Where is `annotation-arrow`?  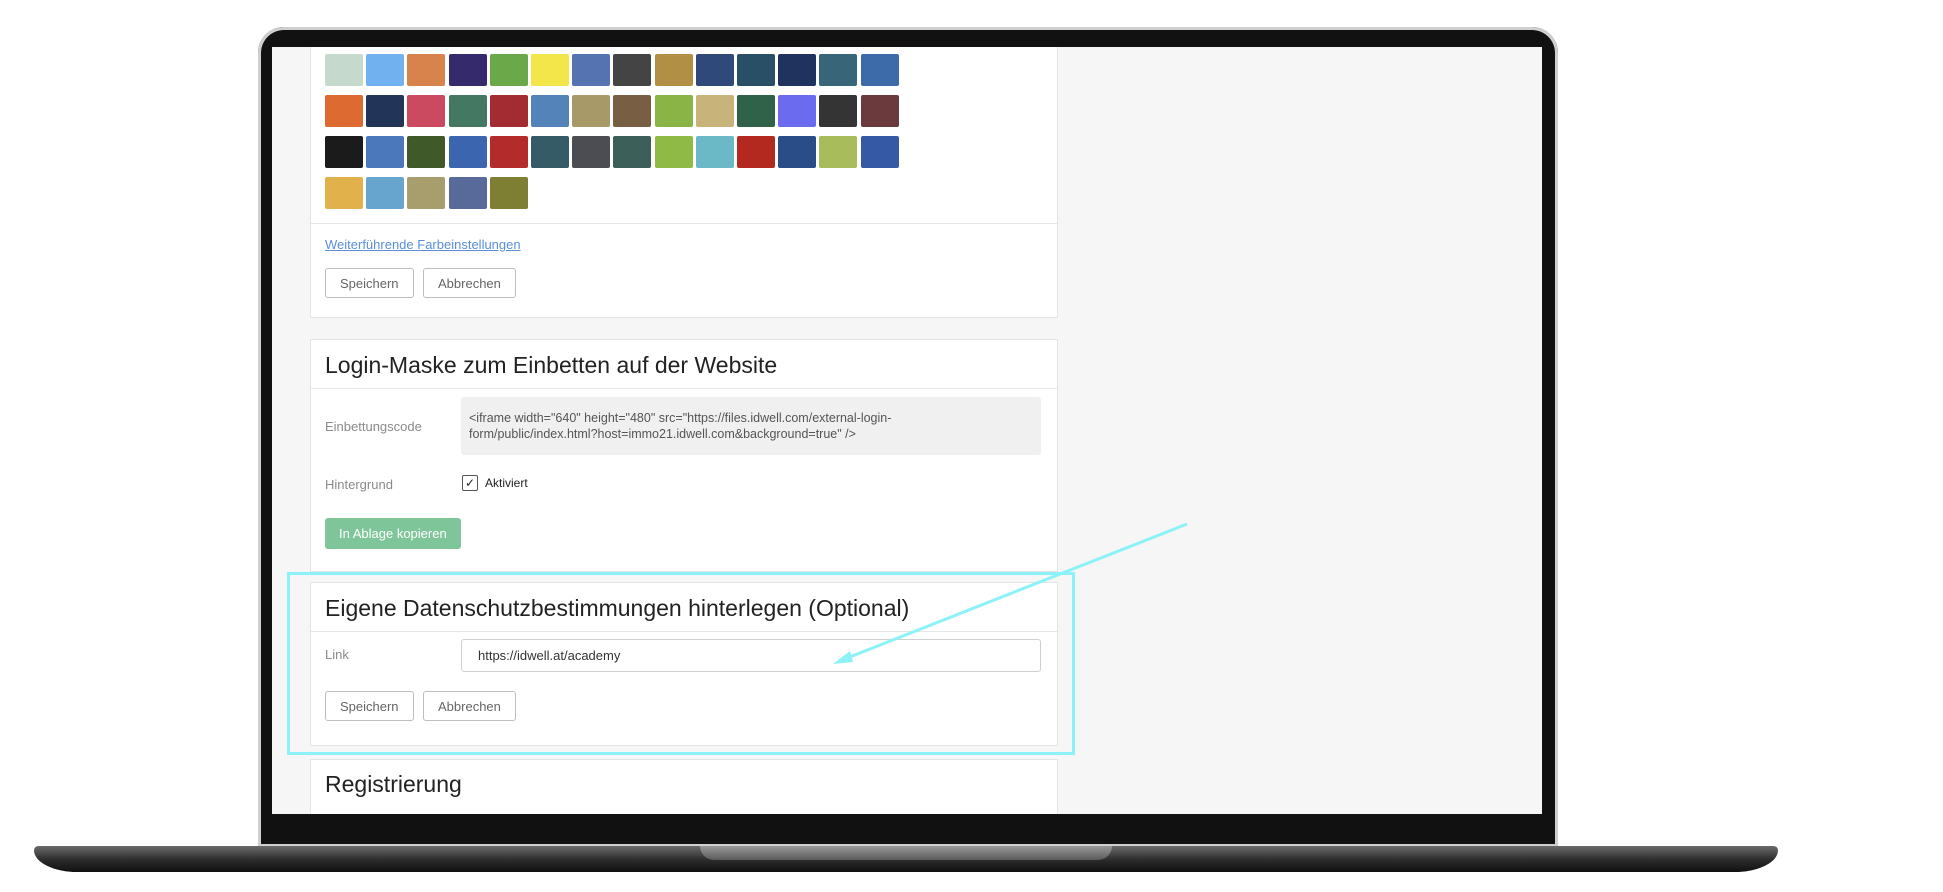 annotation-arrow is located at coordinates (1010, 593).